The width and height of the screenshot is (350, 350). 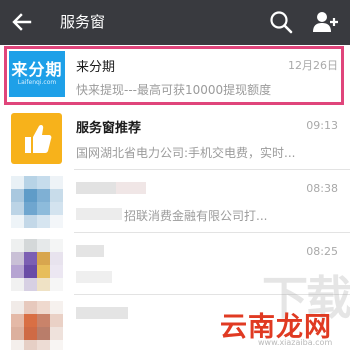 I want to click on blurred-preview-part, so click(x=99, y=214).